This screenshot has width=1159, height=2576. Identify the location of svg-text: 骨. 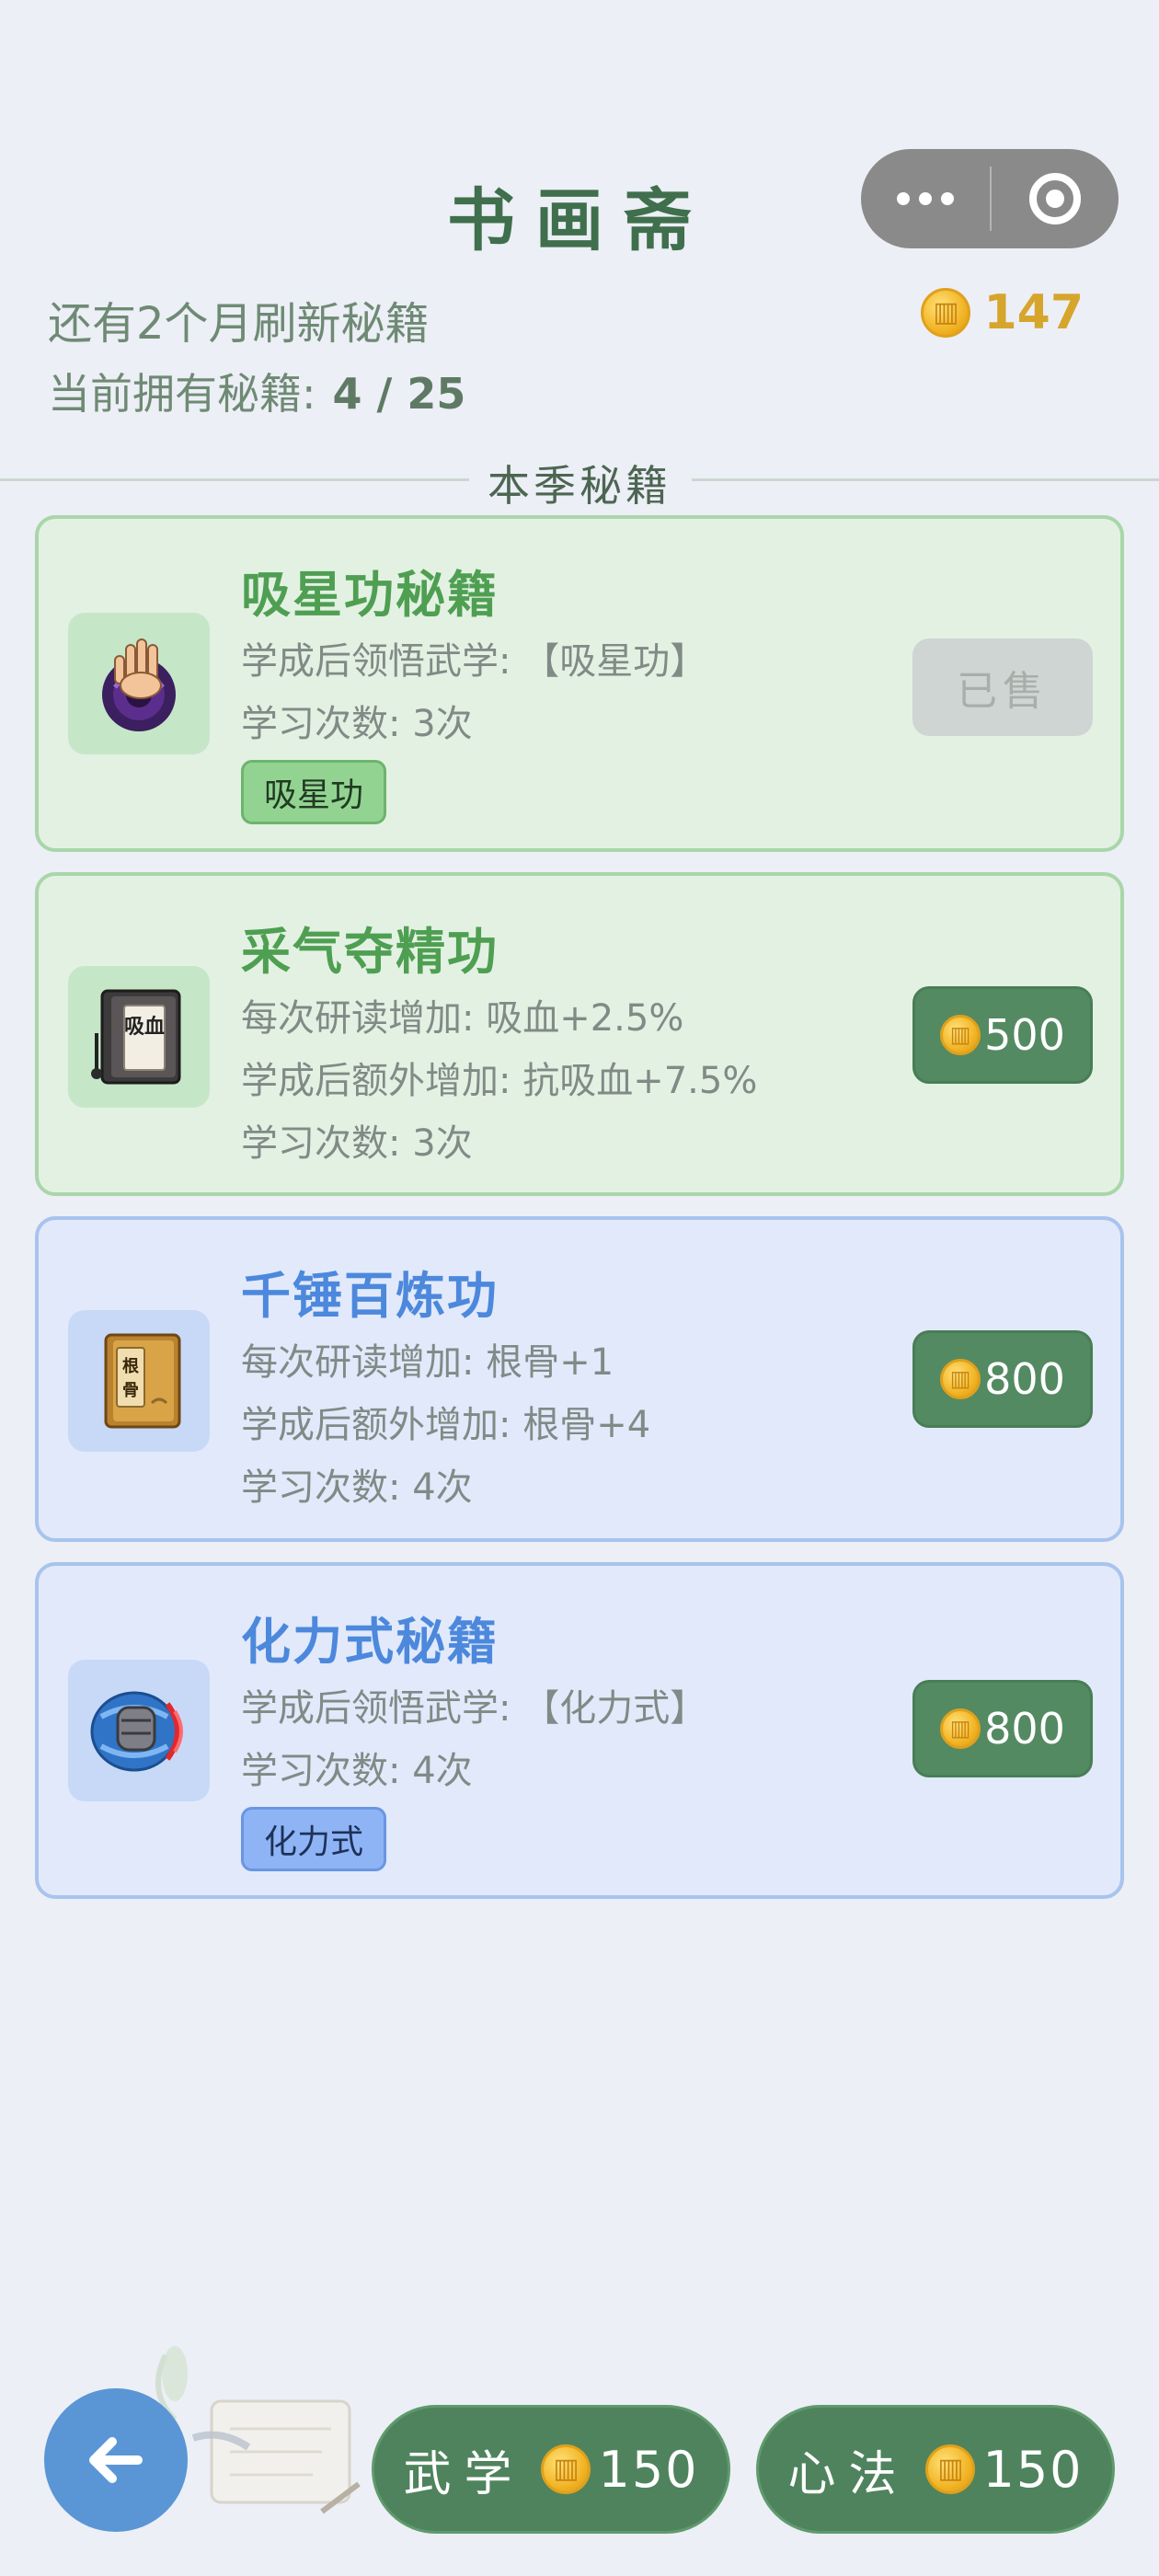
(130, 1390).